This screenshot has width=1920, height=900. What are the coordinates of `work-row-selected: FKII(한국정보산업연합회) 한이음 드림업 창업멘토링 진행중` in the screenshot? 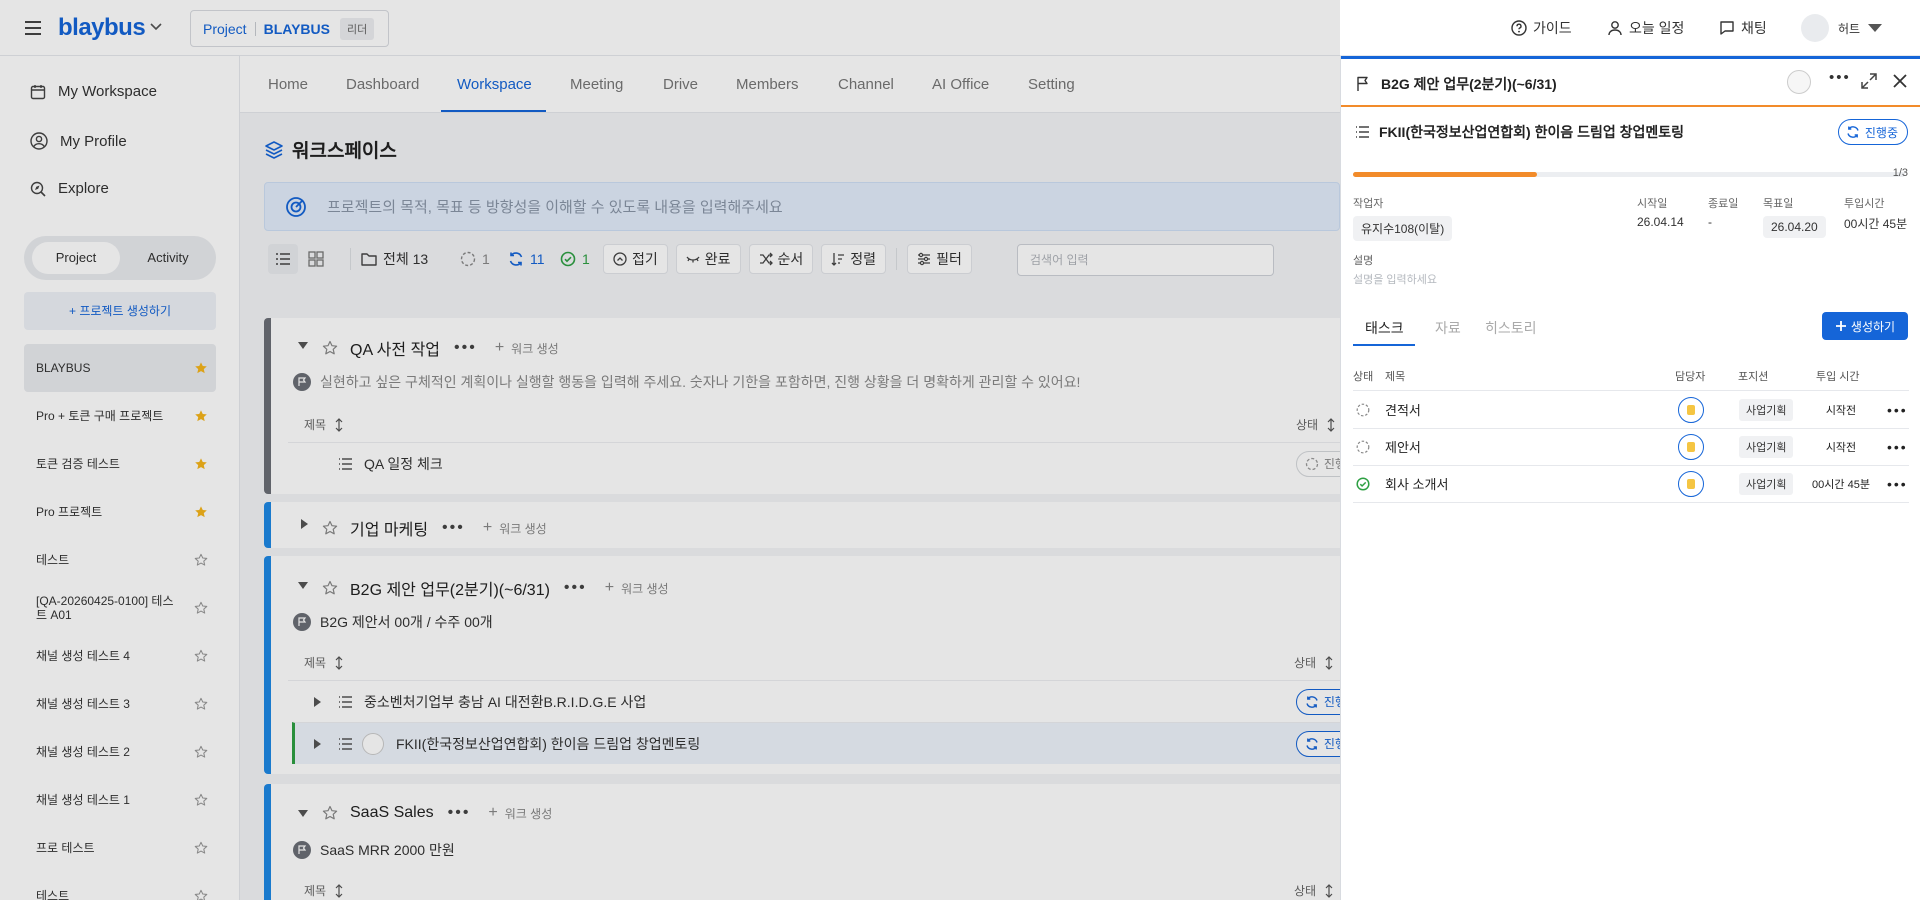 It's located at (818, 743).